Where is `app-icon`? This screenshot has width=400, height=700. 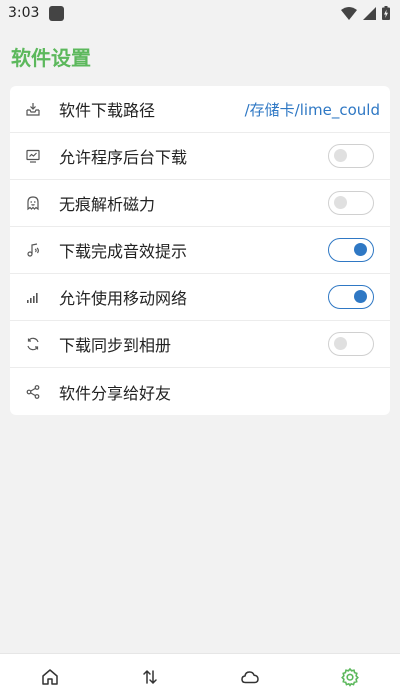
app-icon is located at coordinates (57, 13).